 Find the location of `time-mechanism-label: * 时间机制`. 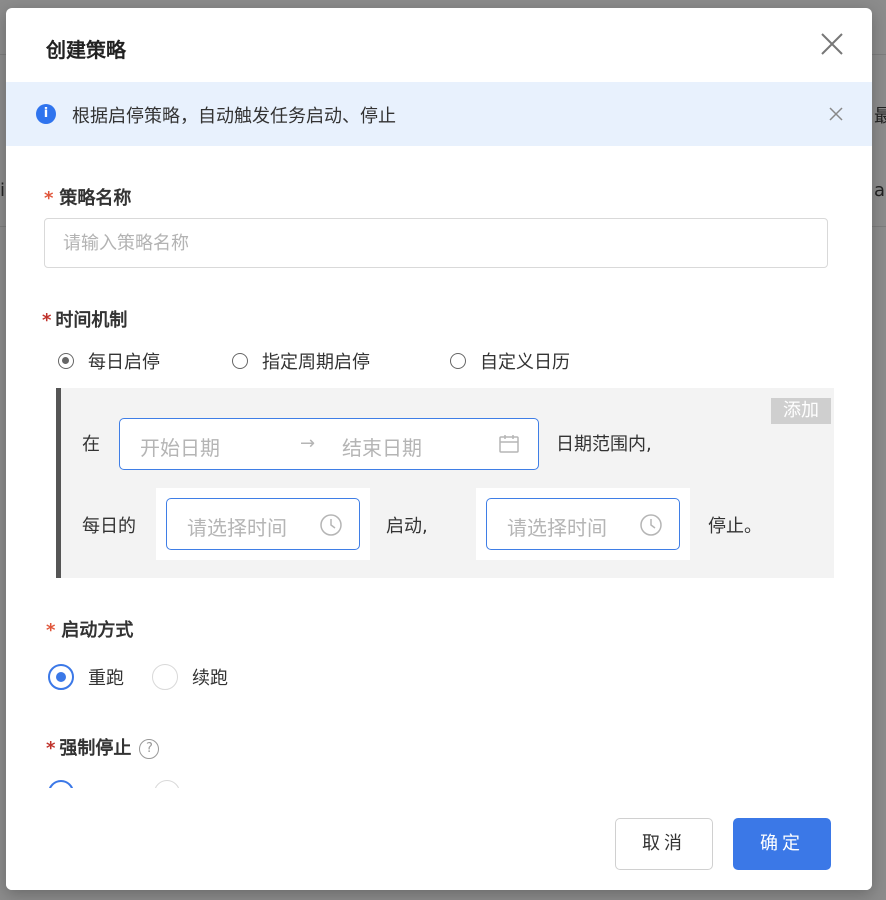

time-mechanism-label: * 时间机制 is located at coordinates (84, 319).